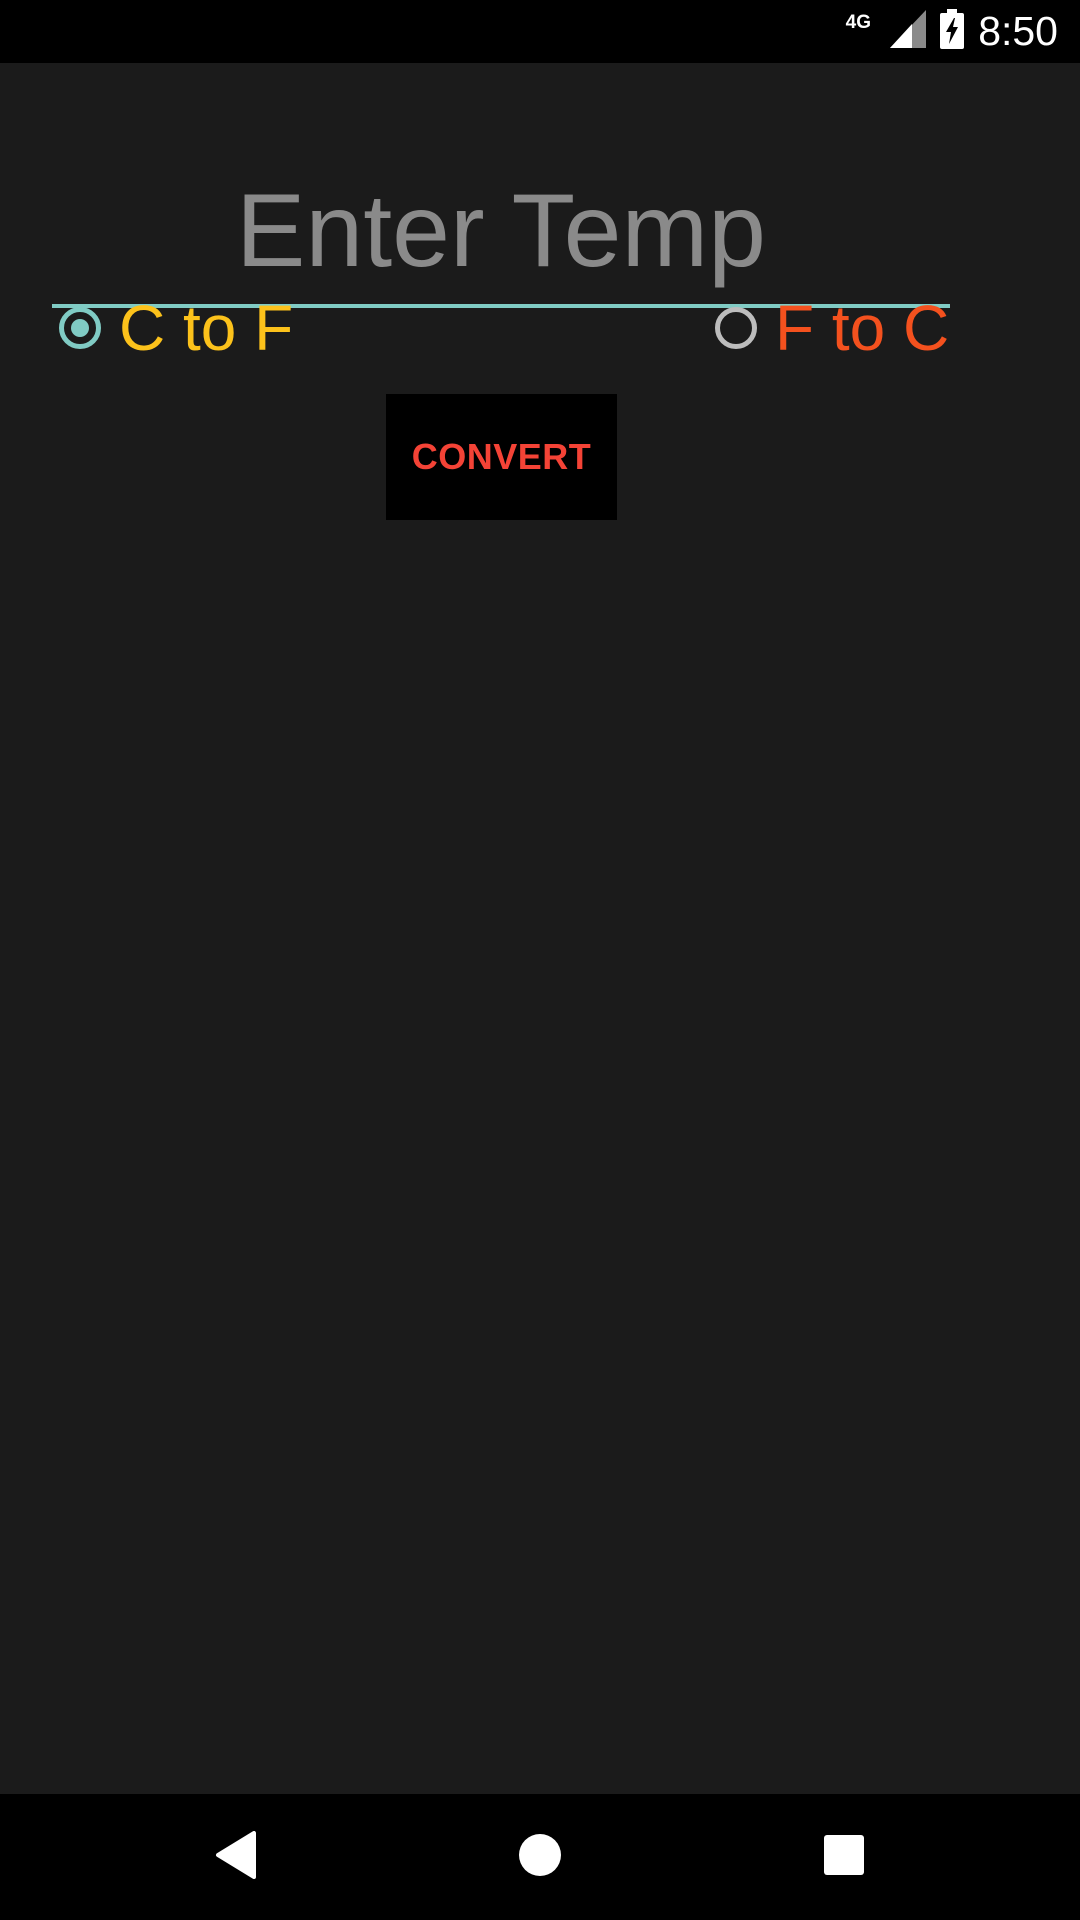  I want to click on navigation-bar, so click(540, 1857).